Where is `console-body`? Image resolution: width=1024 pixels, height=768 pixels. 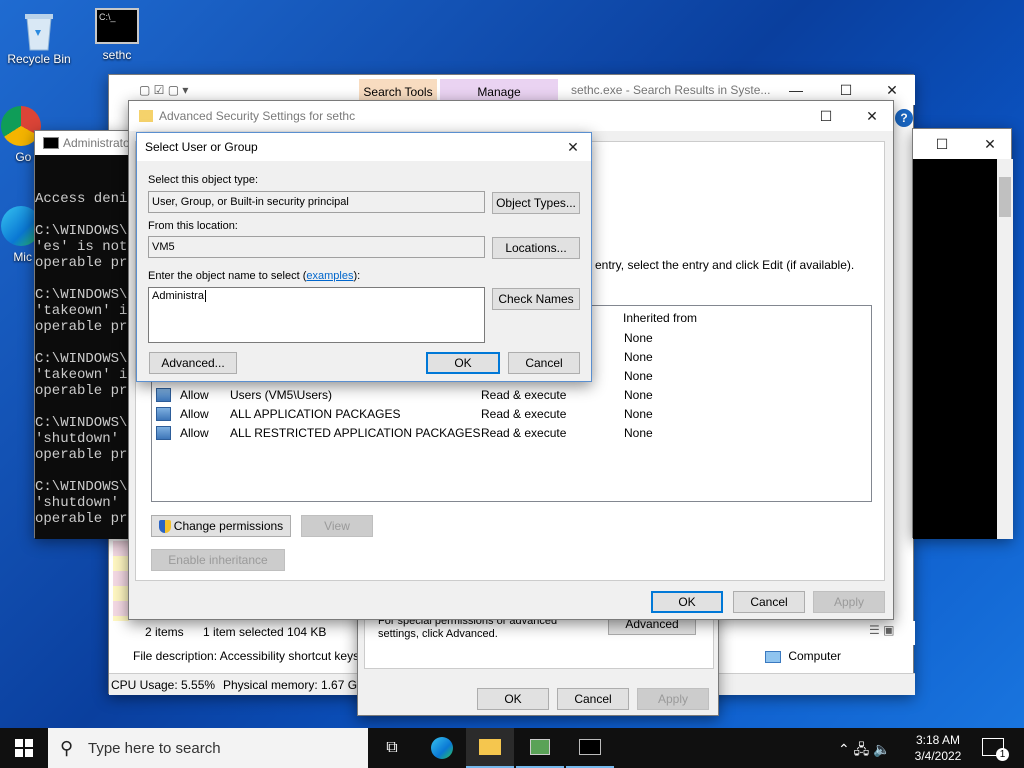 console-body is located at coordinates (955, 349).